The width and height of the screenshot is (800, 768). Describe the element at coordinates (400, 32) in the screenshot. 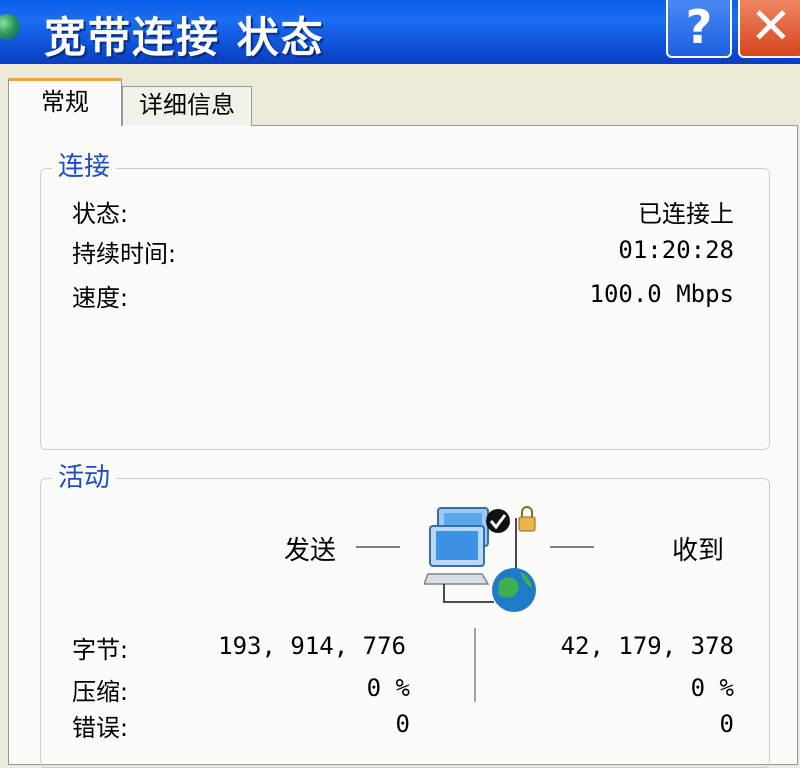

I see `title-bar: 宽带连接 状态 ? ✕` at that location.